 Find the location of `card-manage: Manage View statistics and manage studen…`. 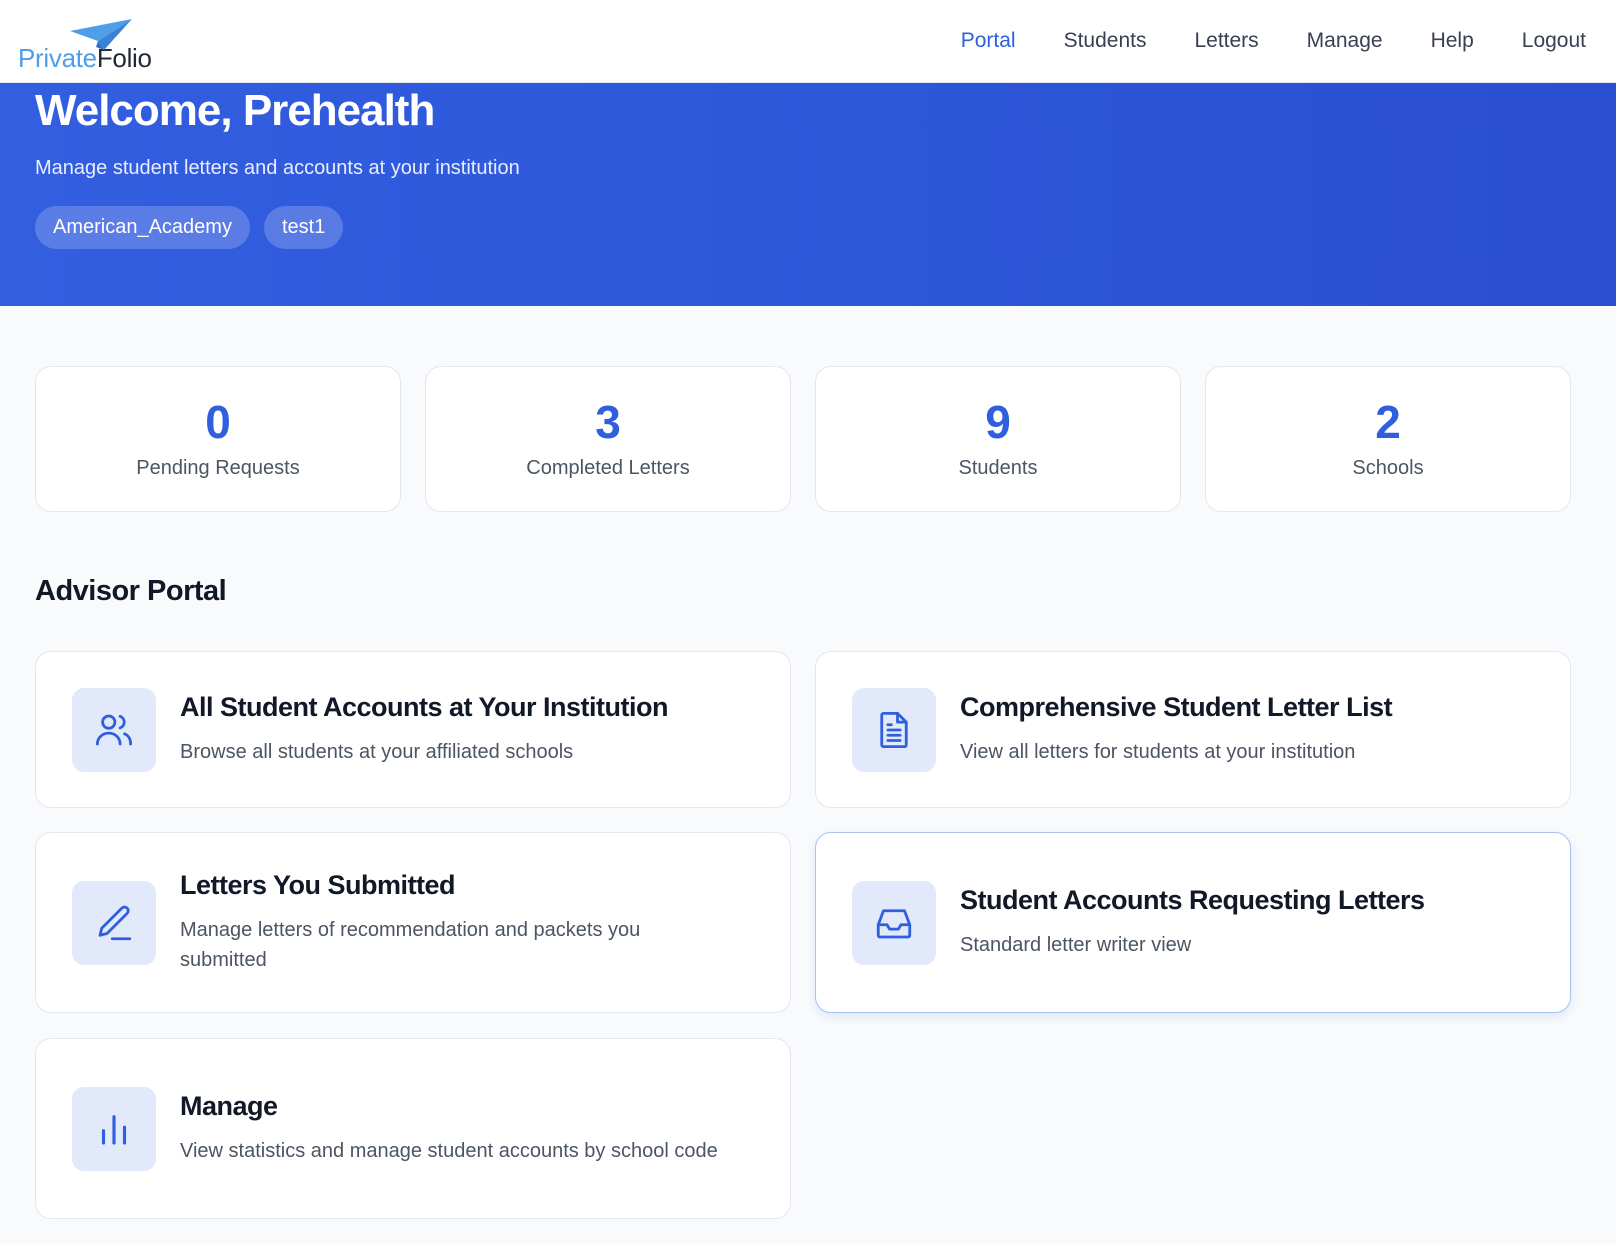

card-manage: Manage View statistics and manage studen… is located at coordinates (413, 1128).